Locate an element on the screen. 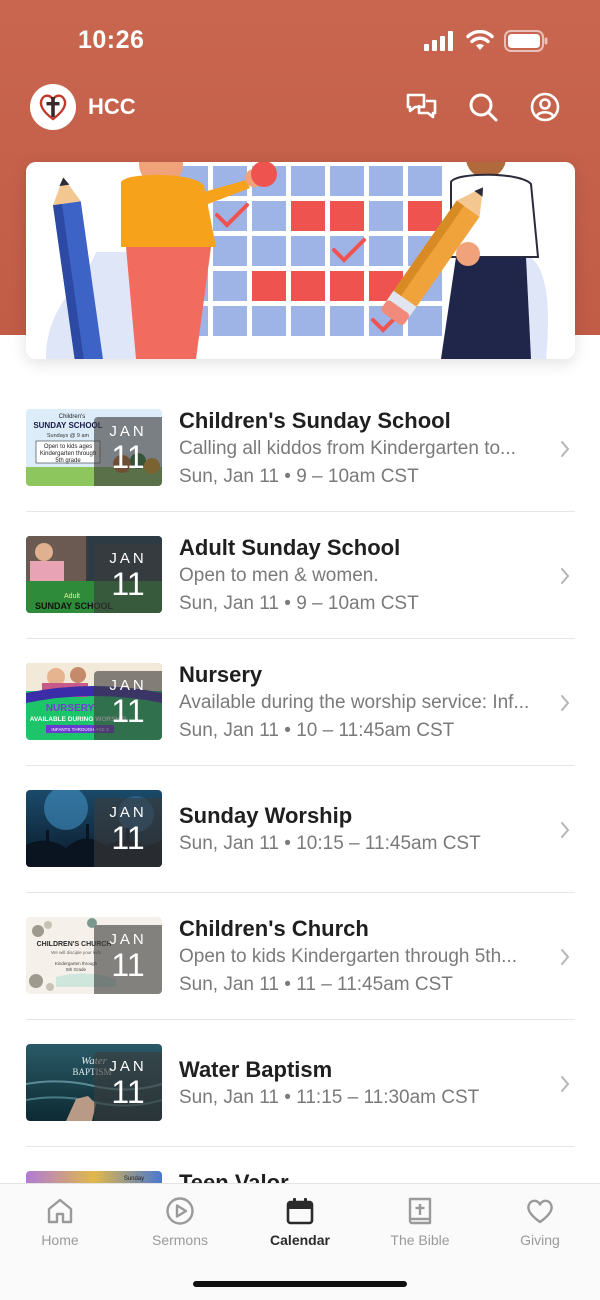 Image resolution: width=600 pixels, height=1300 pixels. tab-calendar: Calendar is located at coordinates (300, 1222).